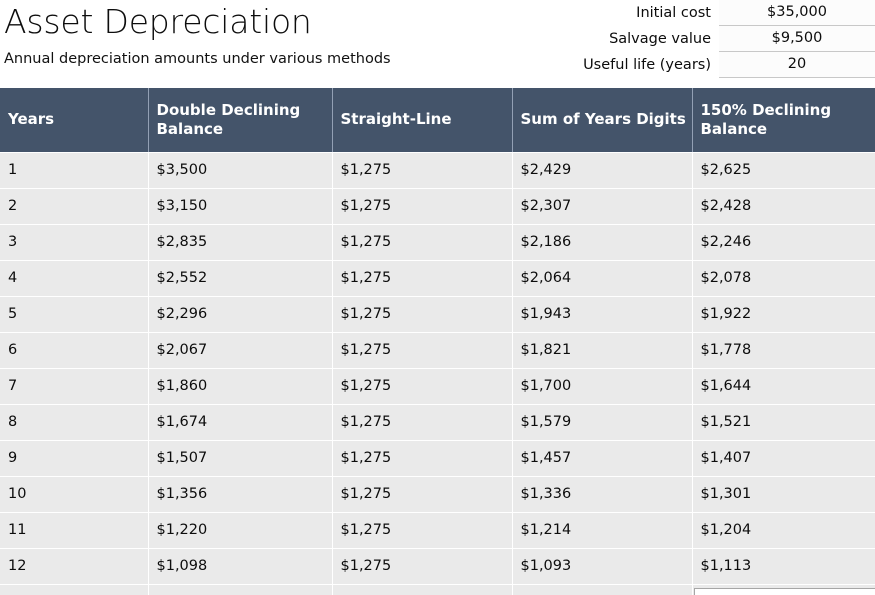 This screenshot has width=875, height=595. What do you see at coordinates (602, 458) in the screenshot?
I see `cell-sum-of-years-digits: $1,457` at bounding box center [602, 458].